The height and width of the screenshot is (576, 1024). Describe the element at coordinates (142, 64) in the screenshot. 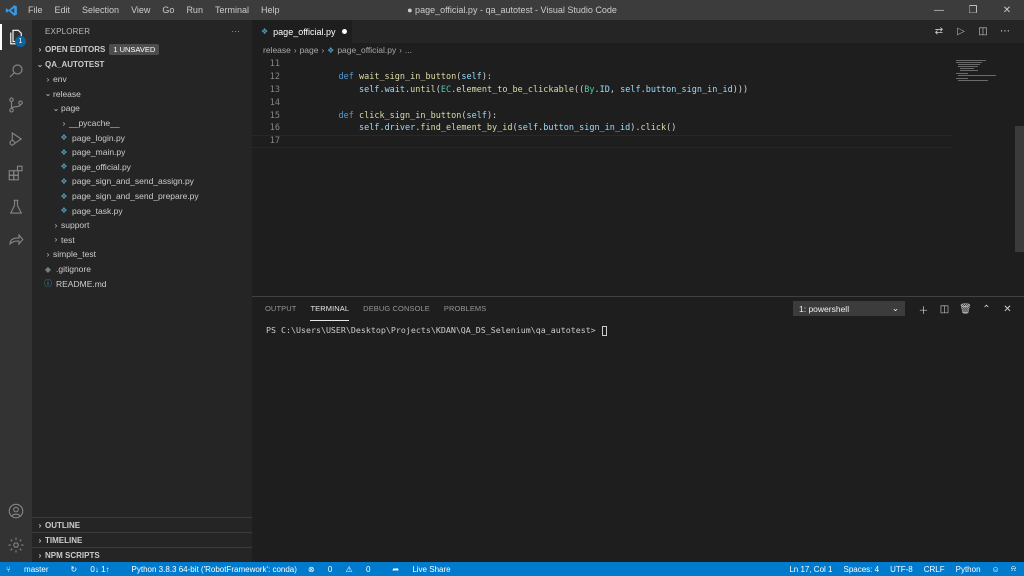

I see `project-root-section: ⌄ QA_AUTOTEST` at that location.